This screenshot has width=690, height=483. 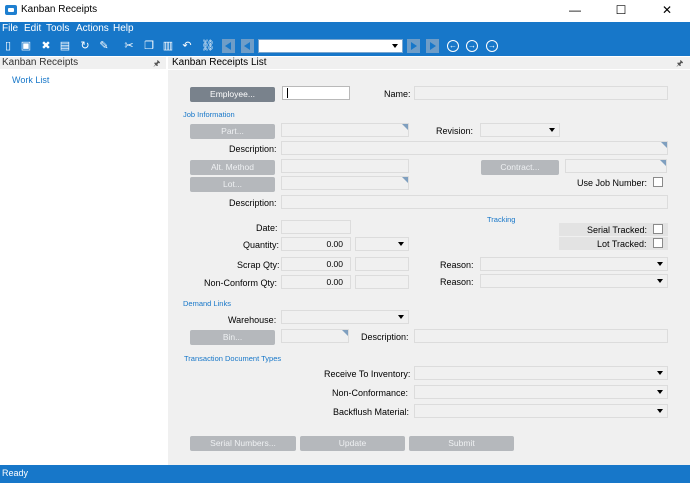 I want to click on app-icon, so click(x=11, y=10).